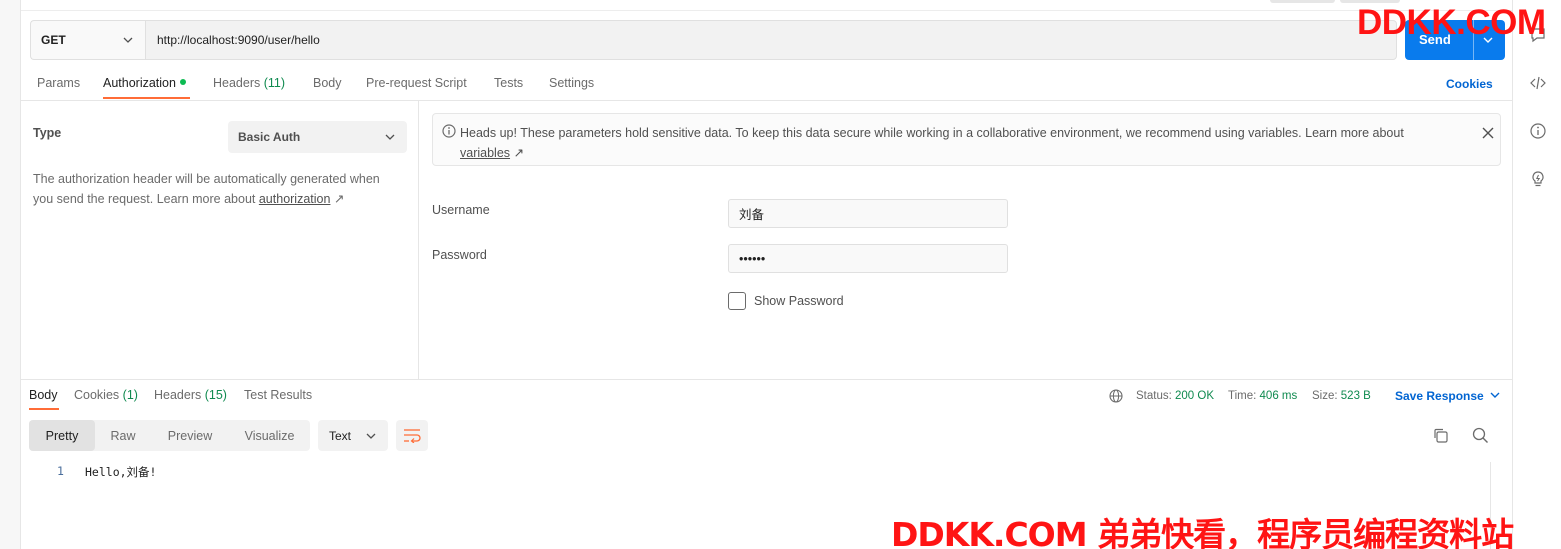 This screenshot has width=1561, height=549. What do you see at coordinates (485, 153) in the screenshot?
I see `variables-link: variables` at bounding box center [485, 153].